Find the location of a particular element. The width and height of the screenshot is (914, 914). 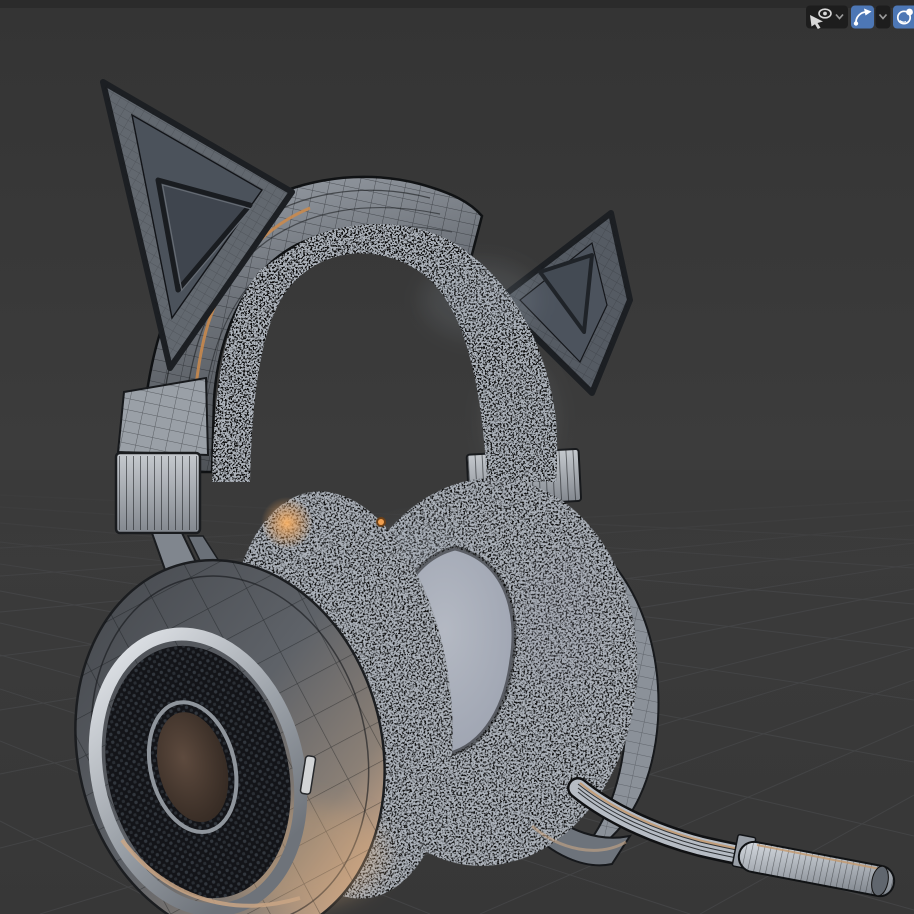

viewport-header-controls is located at coordinates (860, 17).